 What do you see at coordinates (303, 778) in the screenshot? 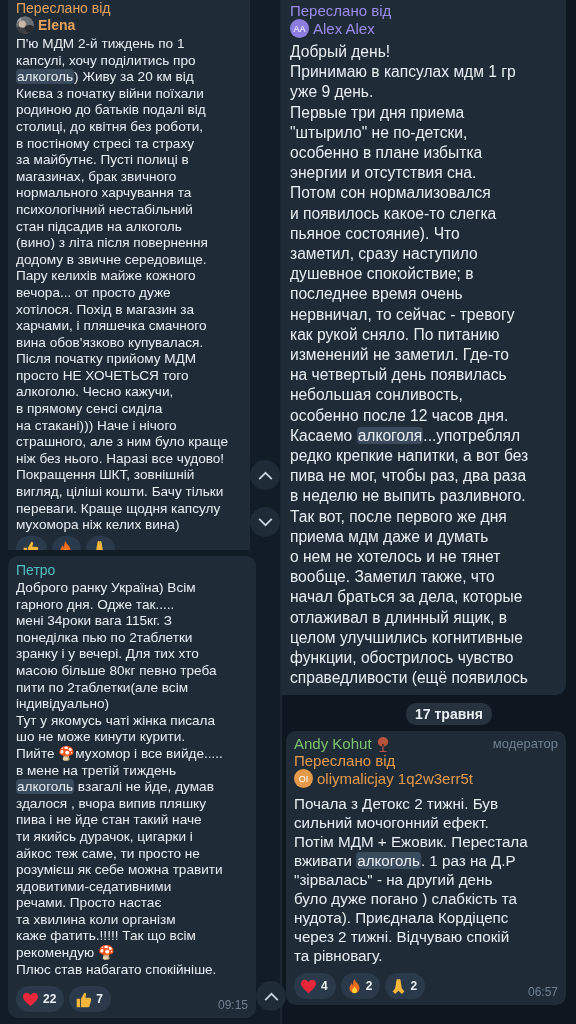
I see `avatar: OI` at bounding box center [303, 778].